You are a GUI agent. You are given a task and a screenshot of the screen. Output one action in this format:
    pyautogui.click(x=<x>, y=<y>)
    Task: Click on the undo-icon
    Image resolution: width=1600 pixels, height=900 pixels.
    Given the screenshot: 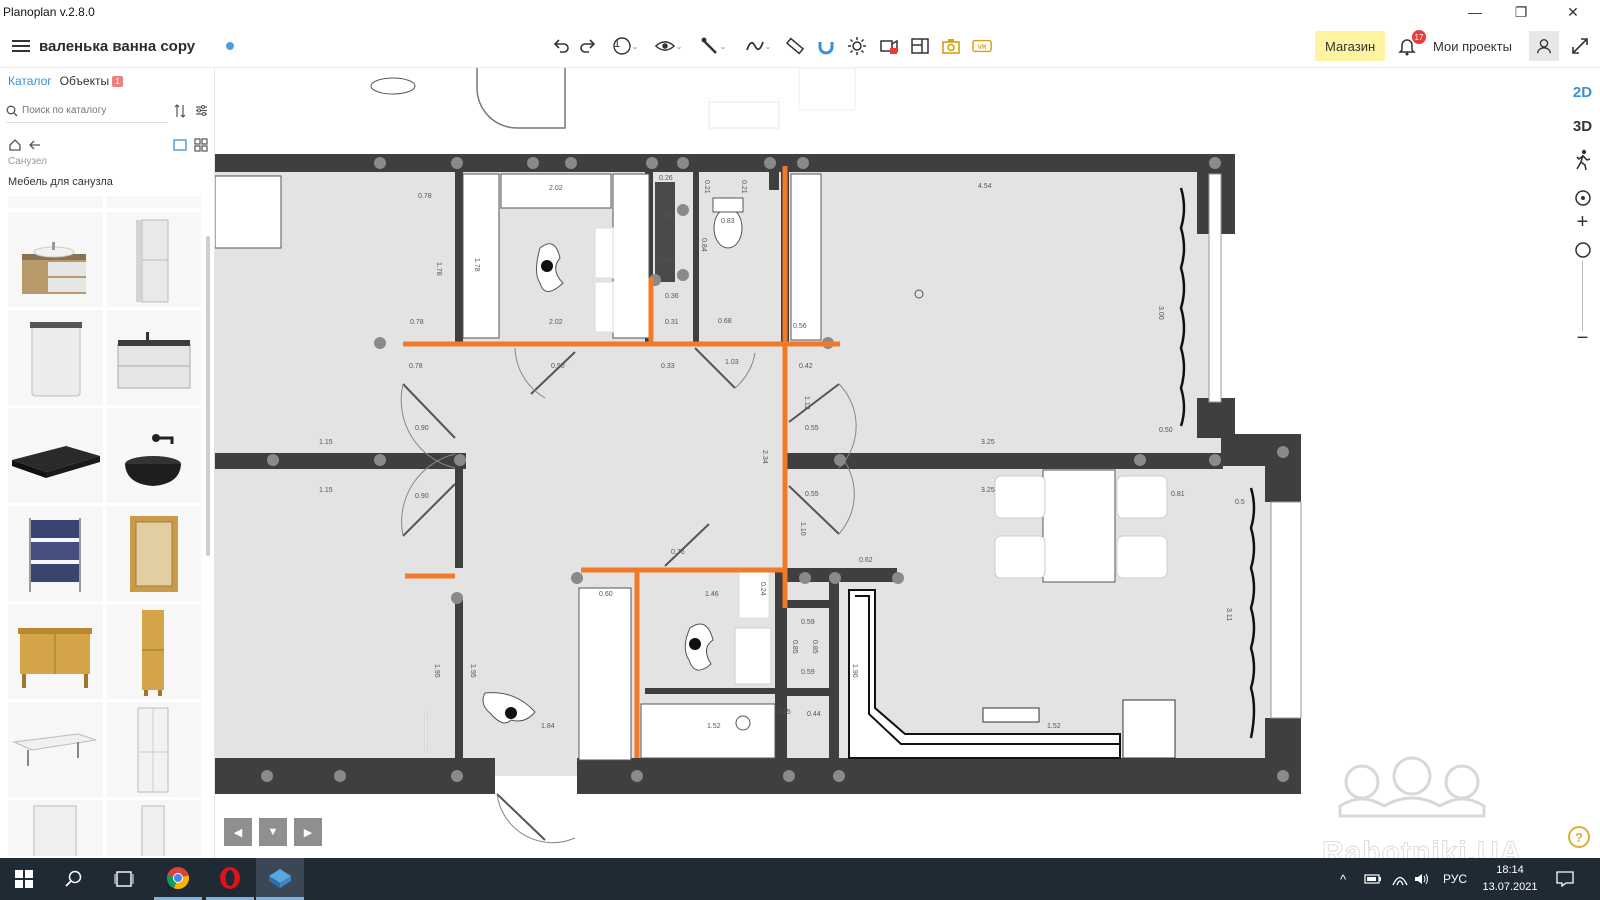 What is the action you would take?
    pyautogui.click(x=561, y=46)
    